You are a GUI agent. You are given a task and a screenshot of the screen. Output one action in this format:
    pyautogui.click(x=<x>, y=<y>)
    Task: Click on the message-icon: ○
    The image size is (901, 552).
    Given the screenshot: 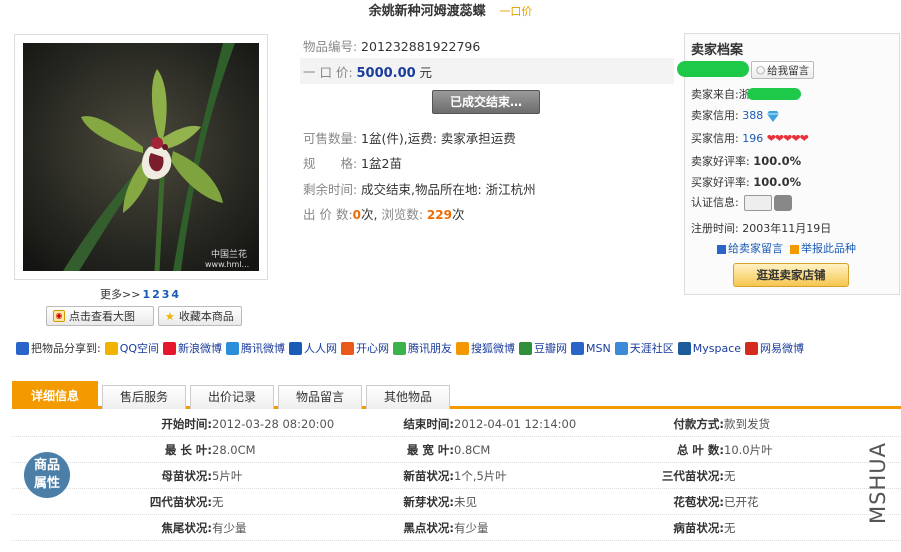 What is the action you would take?
    pyautogui.click(x=761, y=70)
    